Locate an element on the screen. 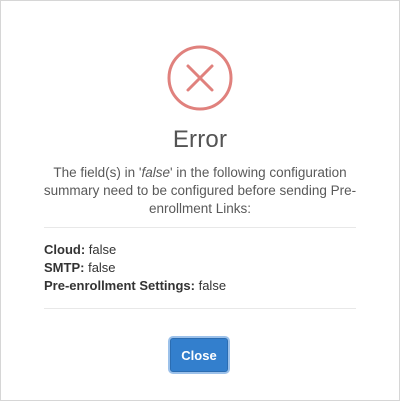 This screenshot has width=400, height=401. close-button: Close is located at coordinates (199, 355).